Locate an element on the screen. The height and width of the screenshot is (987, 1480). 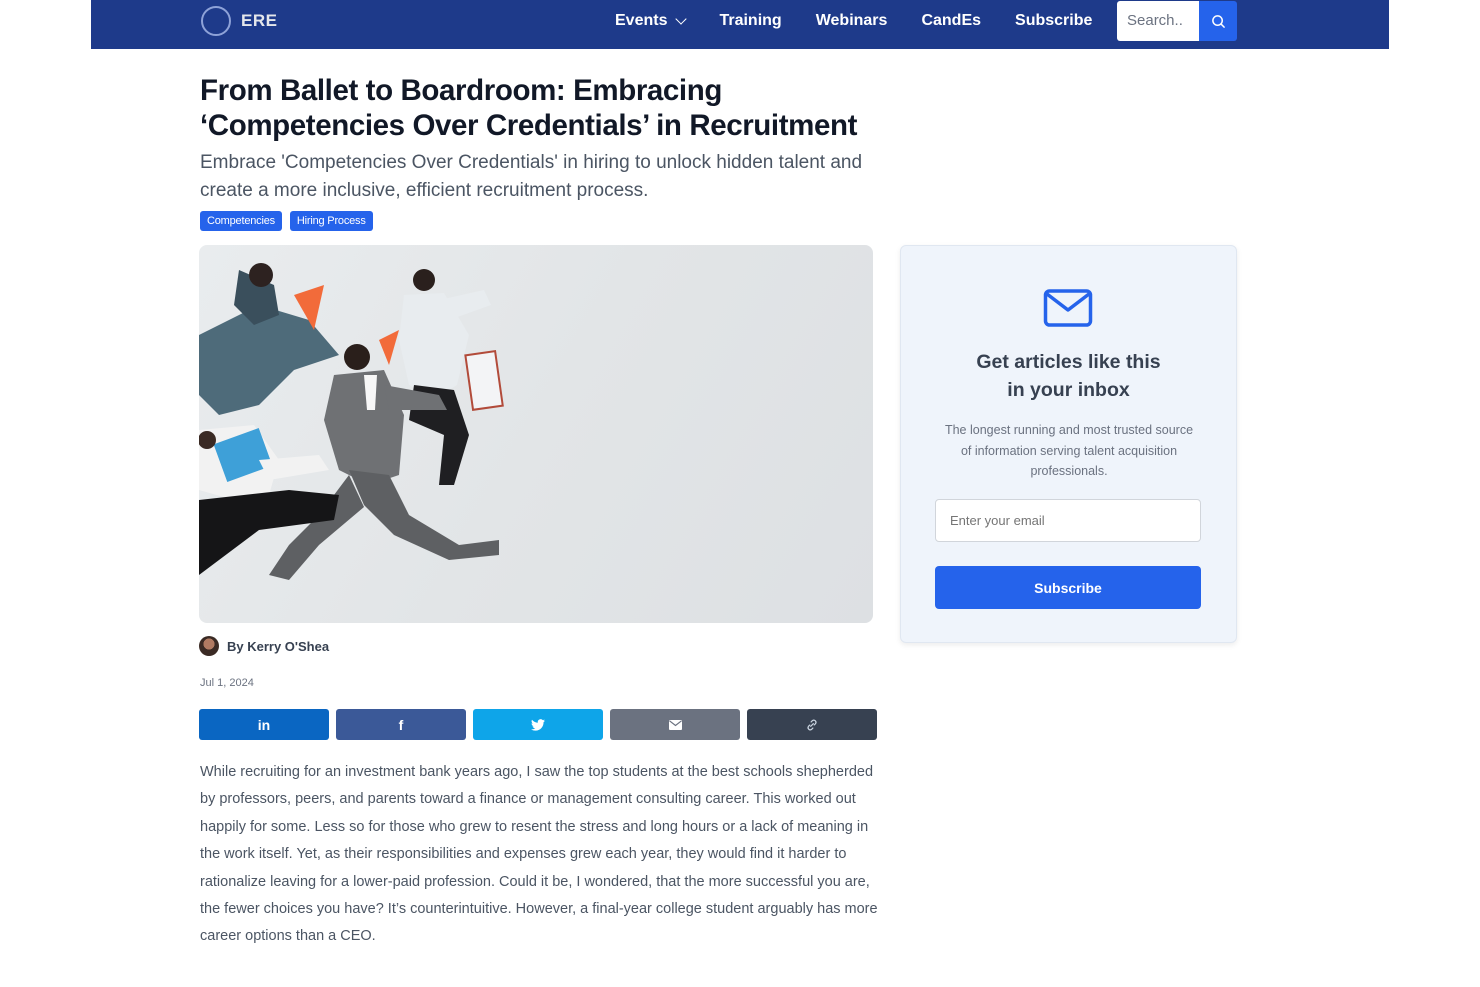
search-icon is located at coordinates (1218, 21).